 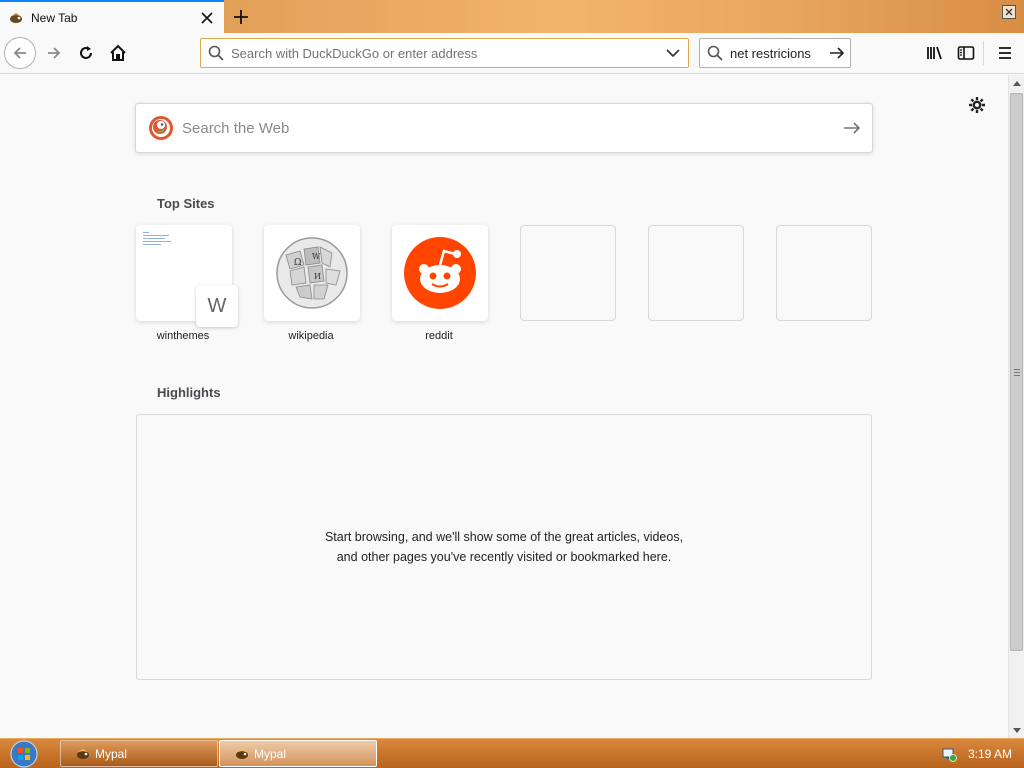 I want to click on plus-icon, so click(x=241, y=17).